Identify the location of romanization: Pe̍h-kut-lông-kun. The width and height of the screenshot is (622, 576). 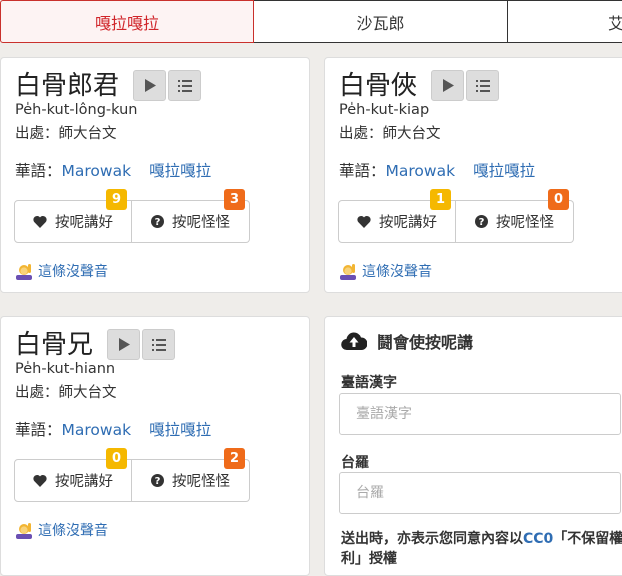
(76, 110).